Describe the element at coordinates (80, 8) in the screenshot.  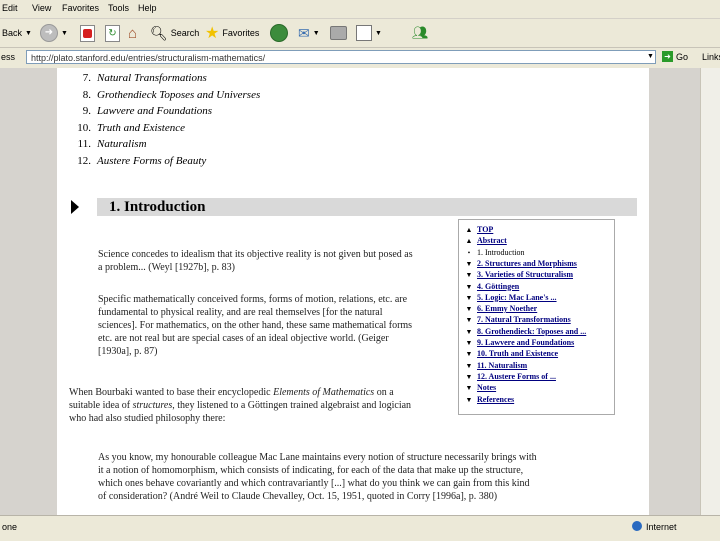
I see `menu-favorites: Favorites` at that location.